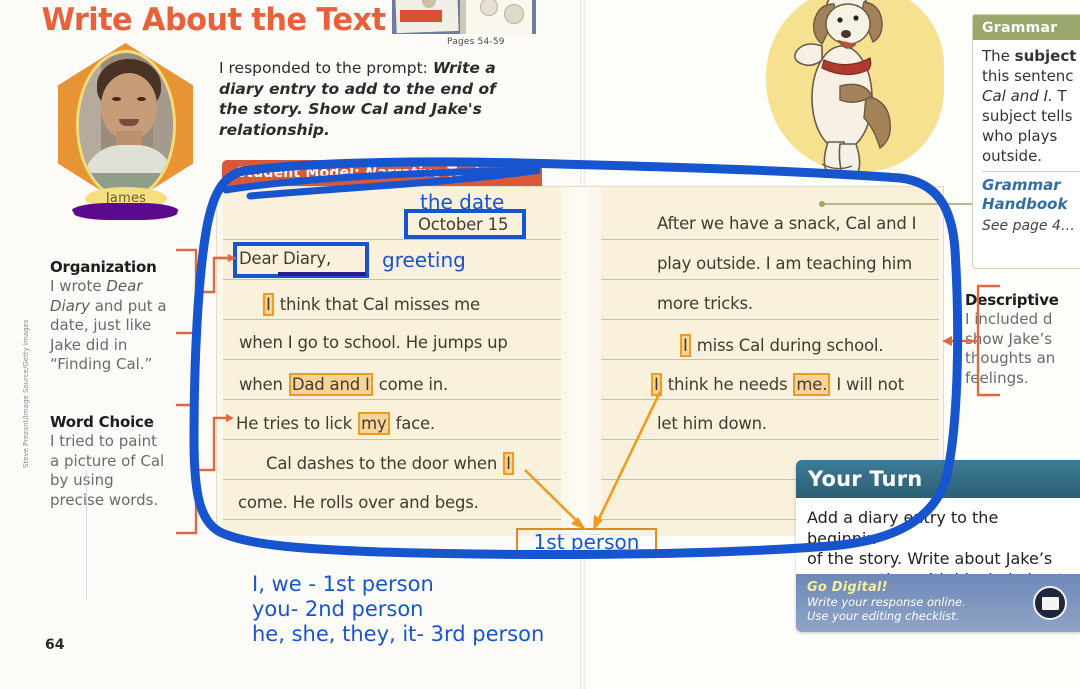  What do you see at coordinates (55, 645) in the screenshot?
I see `page-number: 64` at bounding box center [55, 645].